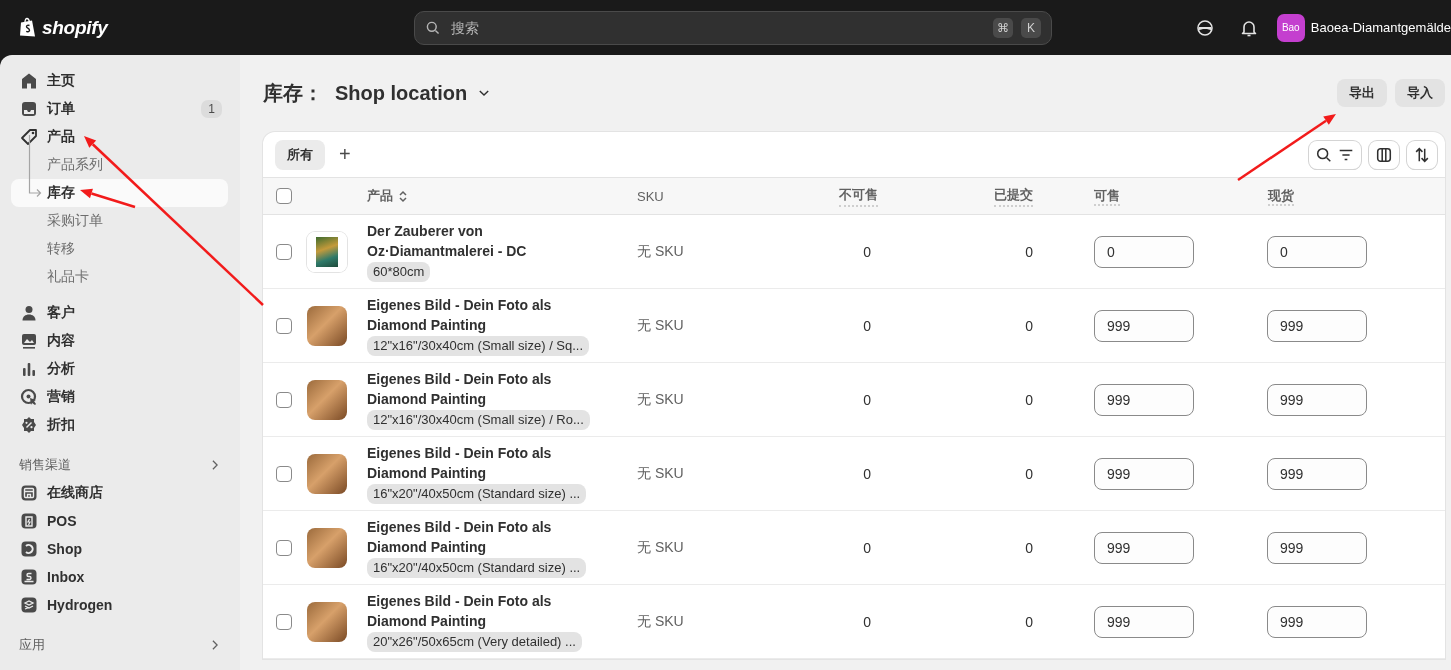  Describe the element at coordinates (119, 313) in the screenshot. I see `sidebar-item: 客户` at that location.